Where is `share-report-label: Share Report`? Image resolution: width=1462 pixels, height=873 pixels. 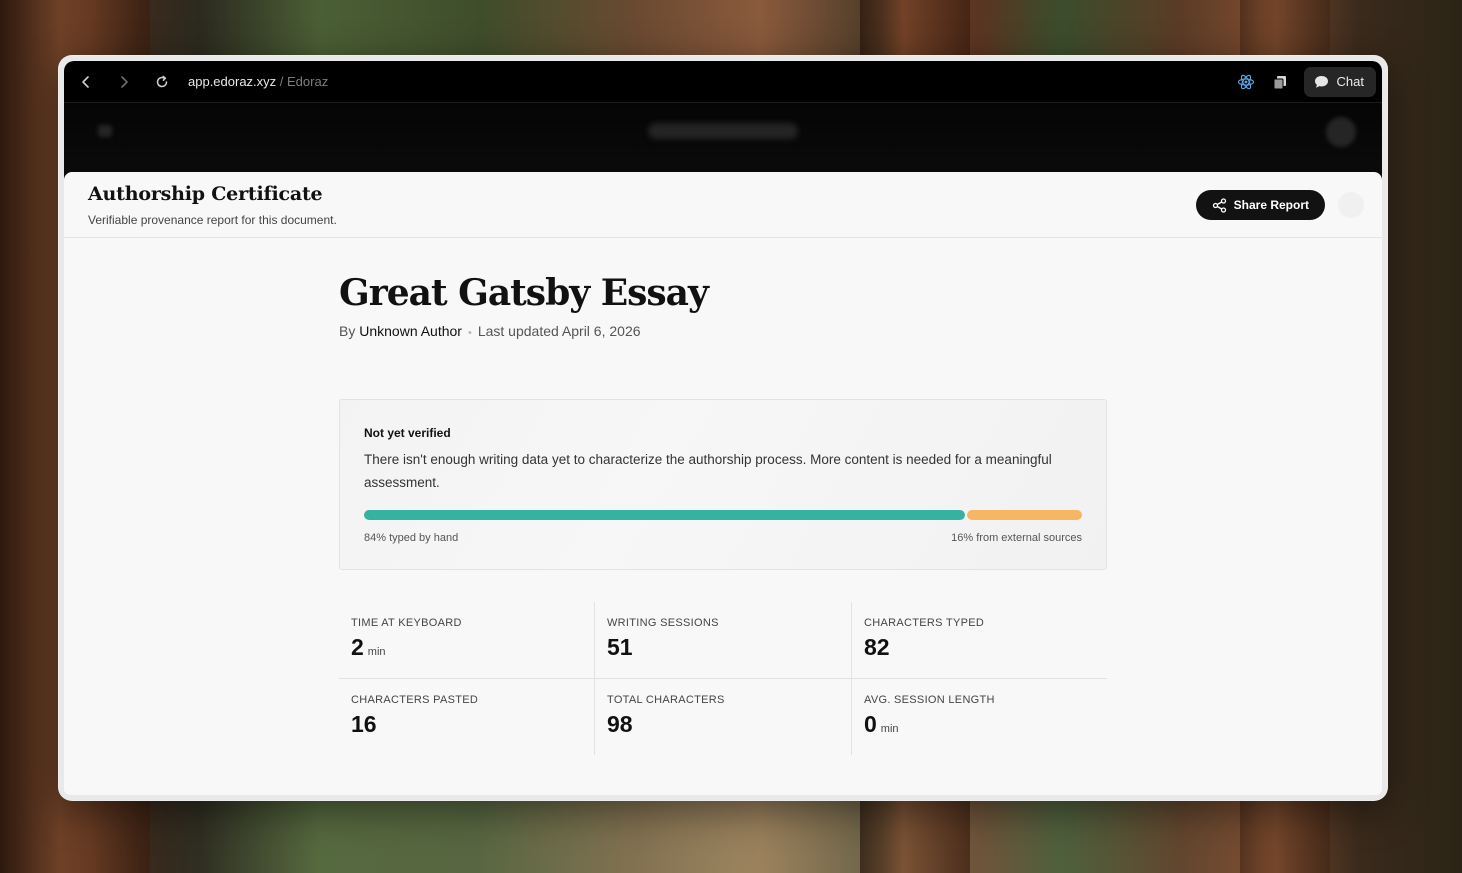 share-report-label: Share Report is located at coordinates (1271, 205).